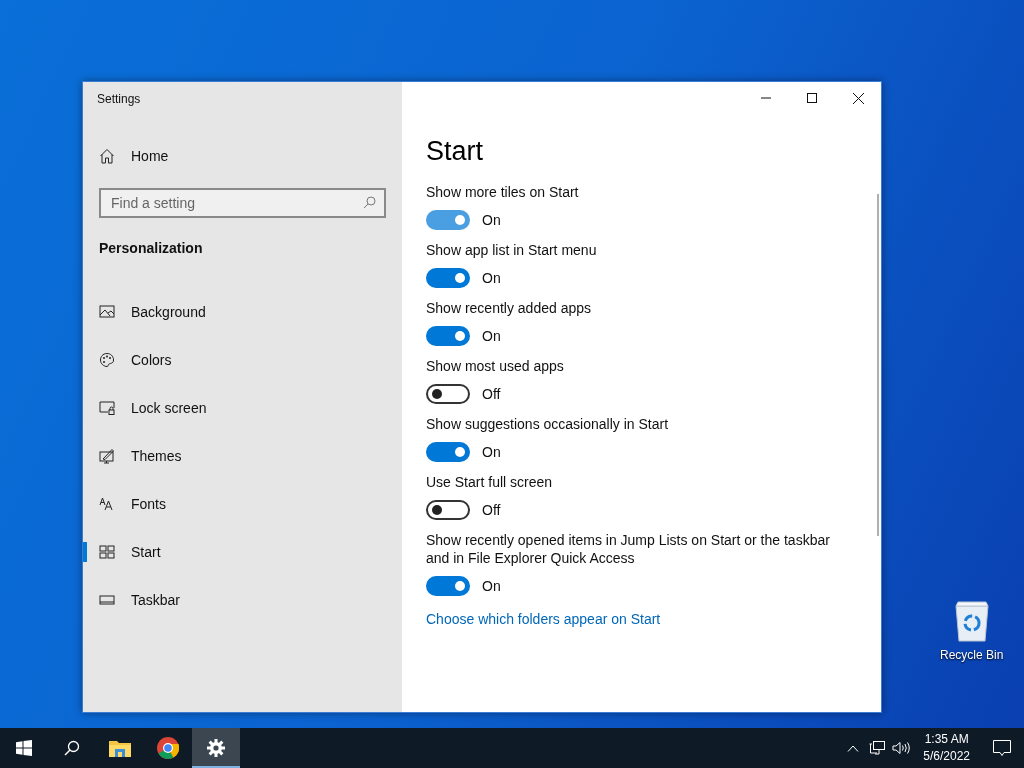 This screenshot has width=1024, height=768. Describe the element at coordinates (234, 600) in the screenshot. I see `sidebar-item: Taskbar` at that location.